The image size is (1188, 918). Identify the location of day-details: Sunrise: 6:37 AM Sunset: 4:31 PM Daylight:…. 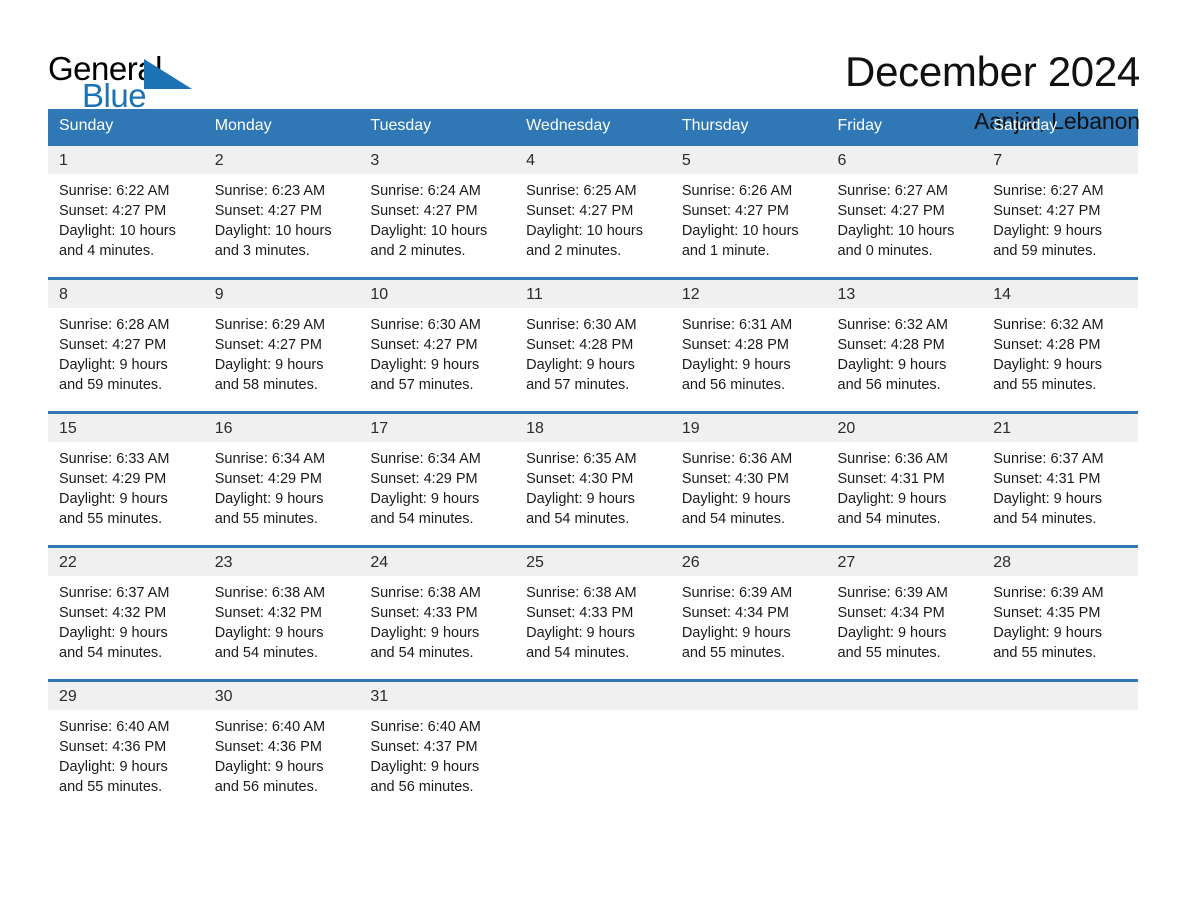
(1060, 485).